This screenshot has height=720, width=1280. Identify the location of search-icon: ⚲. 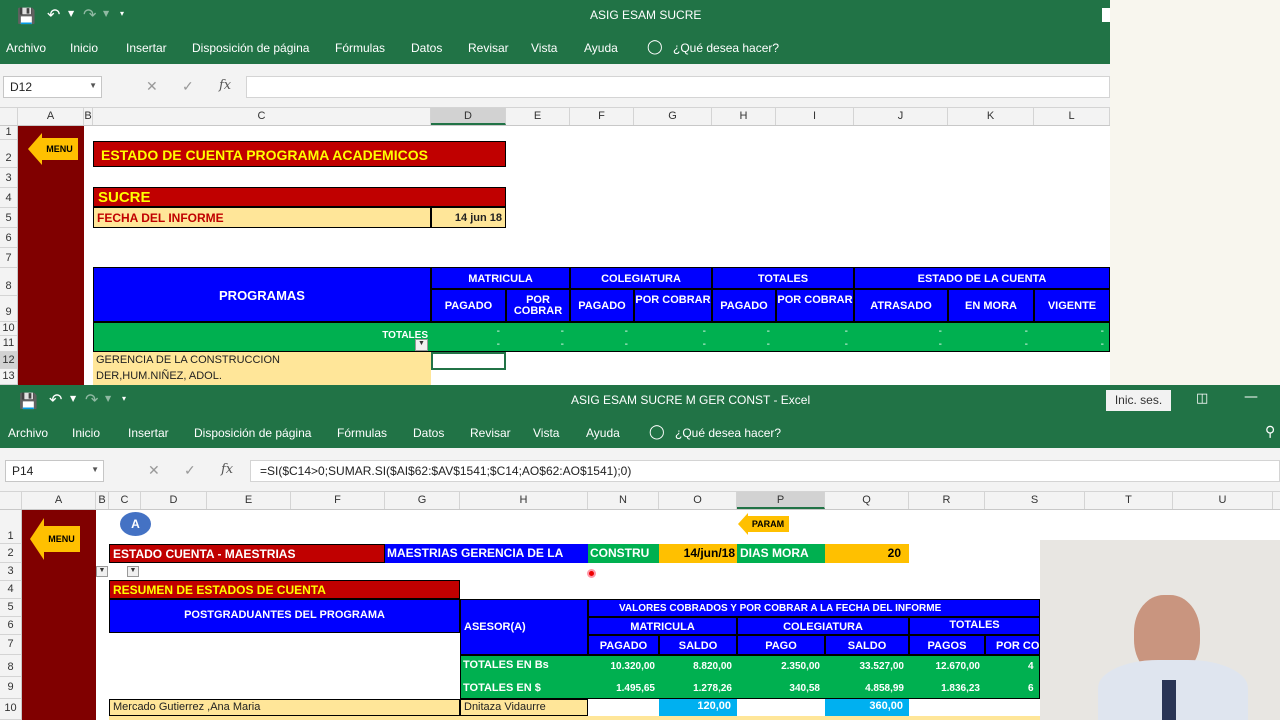
(1270, 432).